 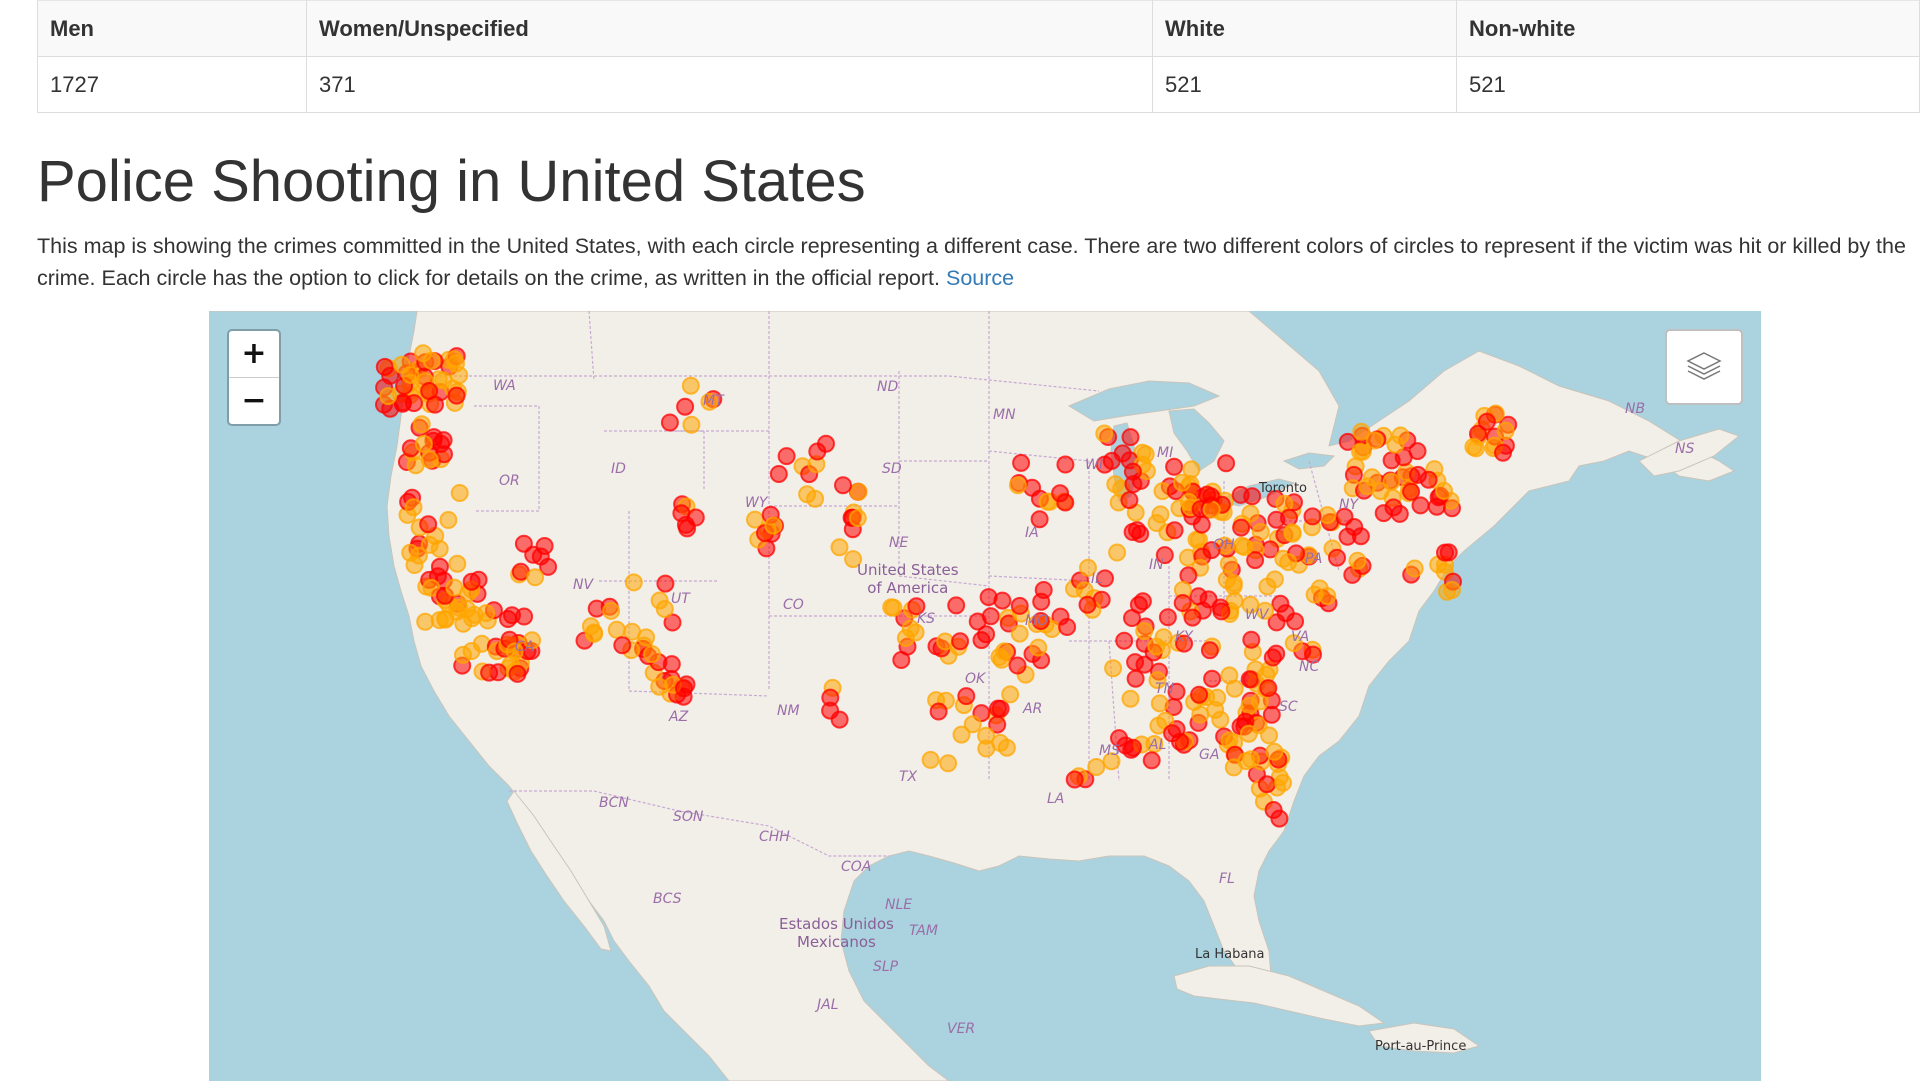 I want to click on zoom-out-button: −, so click(x=254, y=400).